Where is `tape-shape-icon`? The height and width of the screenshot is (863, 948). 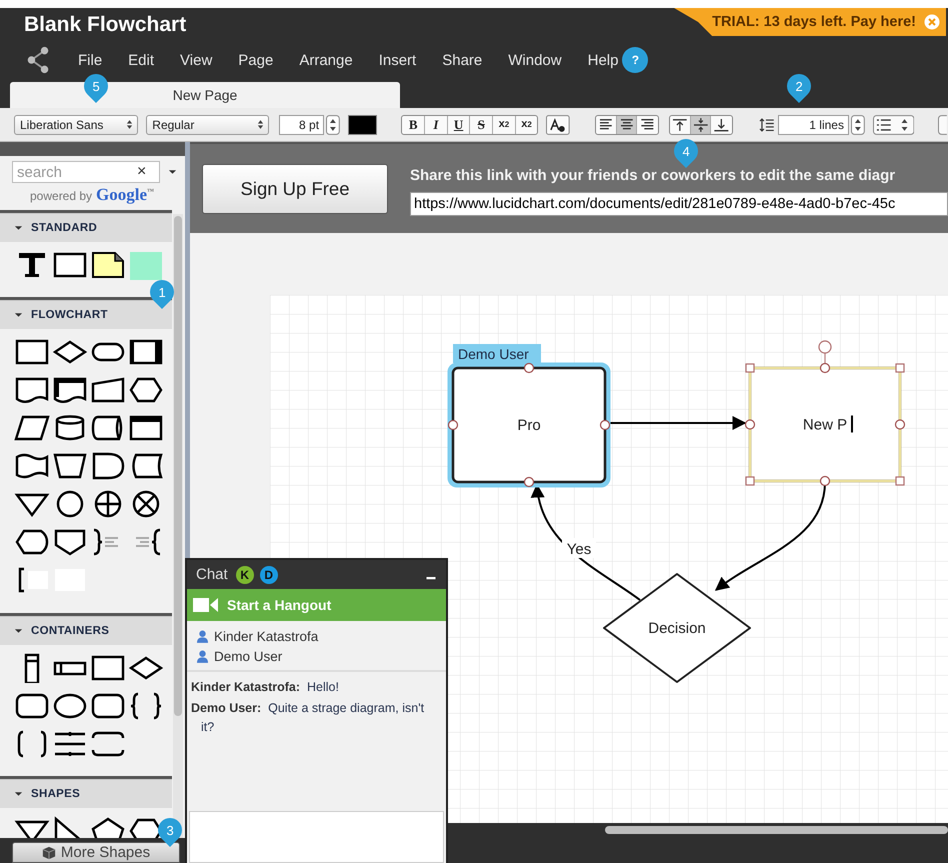 tape-shape-icon is located at coordinates (32, 466).